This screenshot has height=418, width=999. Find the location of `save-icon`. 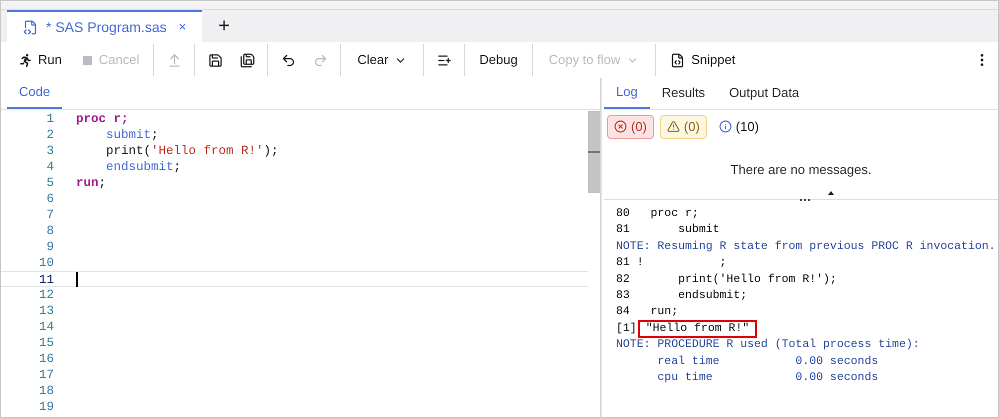

save-icon is located at coordinates (215, 60).